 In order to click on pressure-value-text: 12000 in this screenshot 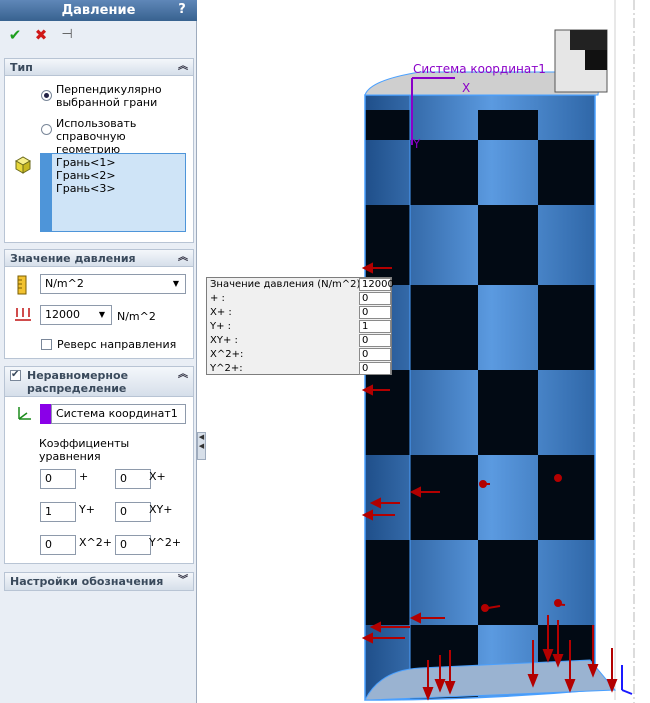, I will do `click(62, 314)`.